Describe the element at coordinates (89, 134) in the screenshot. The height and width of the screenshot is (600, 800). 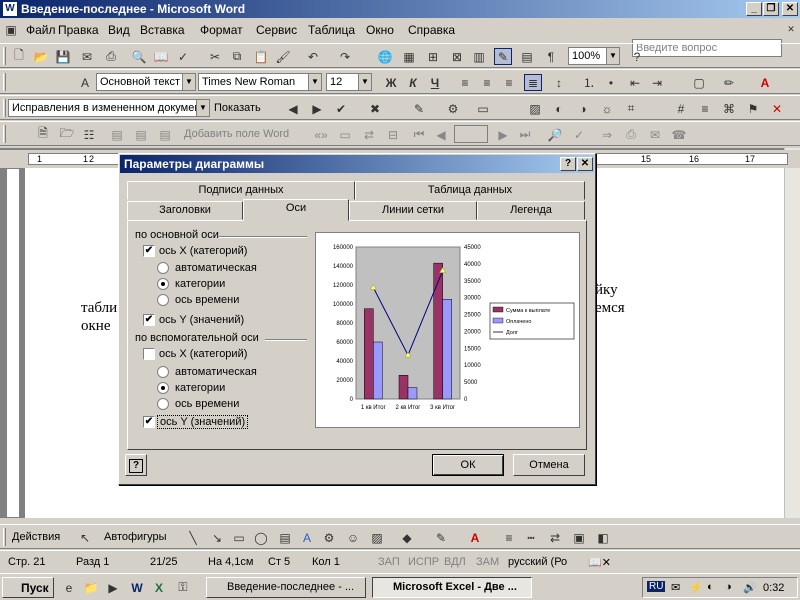
I see `recipients-icon: ☷` at that location.